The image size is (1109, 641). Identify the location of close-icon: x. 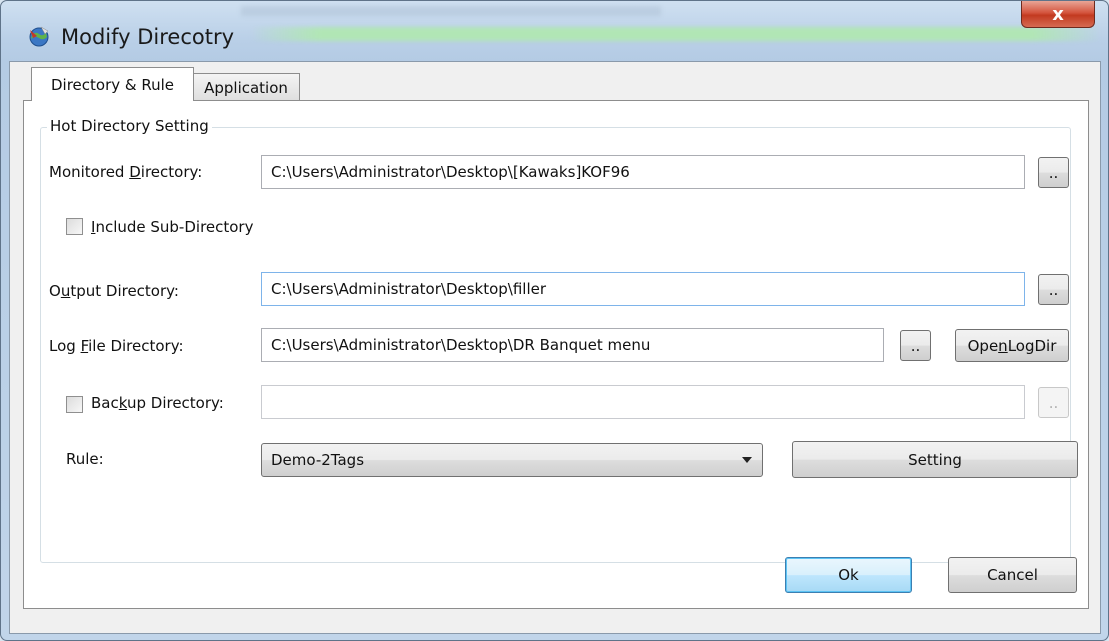
(1058, 14).